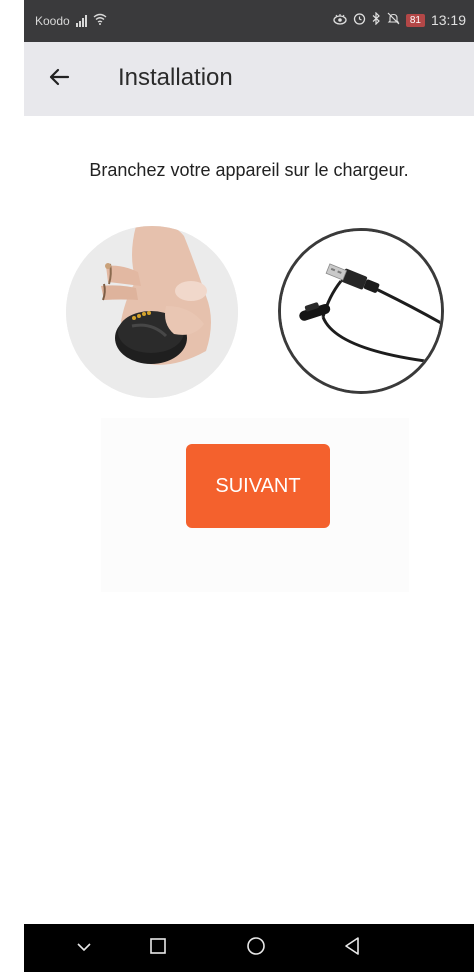  I want to click on status-right: 81 13:19, so click(399, 19).